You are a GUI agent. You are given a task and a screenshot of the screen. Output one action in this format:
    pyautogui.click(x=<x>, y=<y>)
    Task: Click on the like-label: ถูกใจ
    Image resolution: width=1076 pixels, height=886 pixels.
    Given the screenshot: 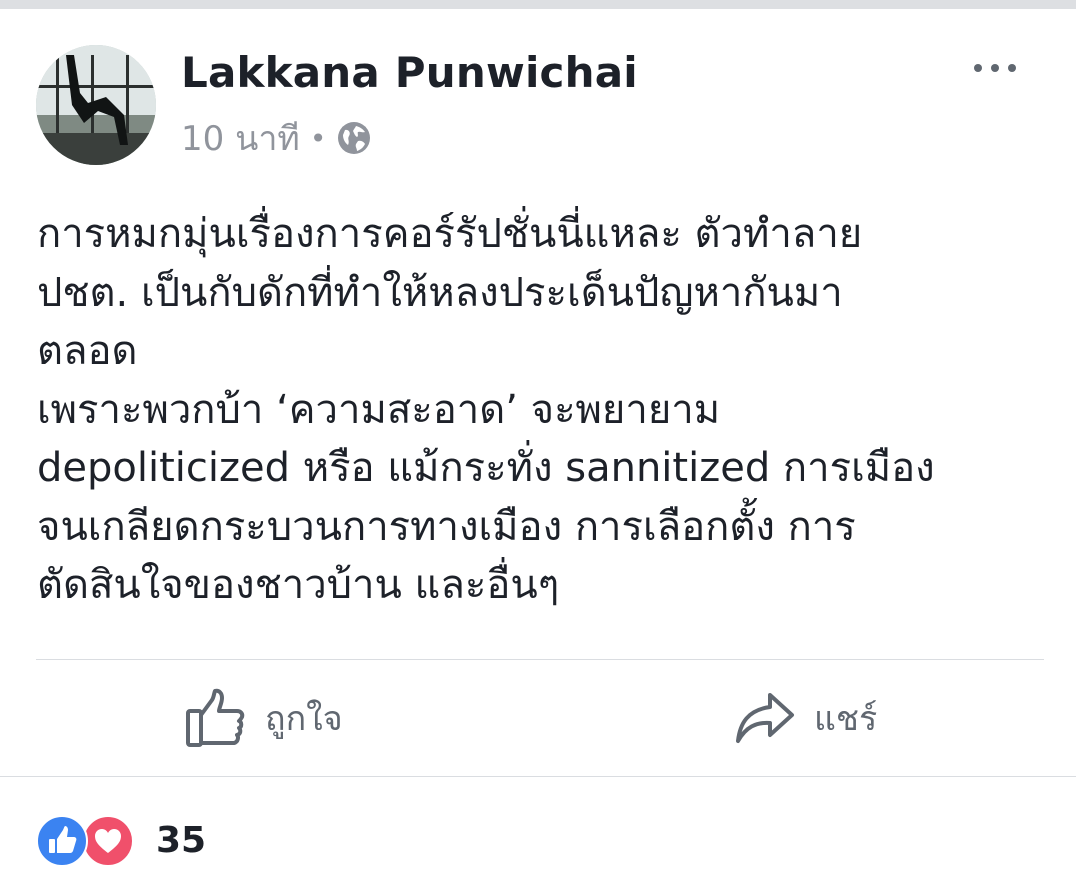 What is the action you would take?
    pyautogui.click(x=304, y=719)
    